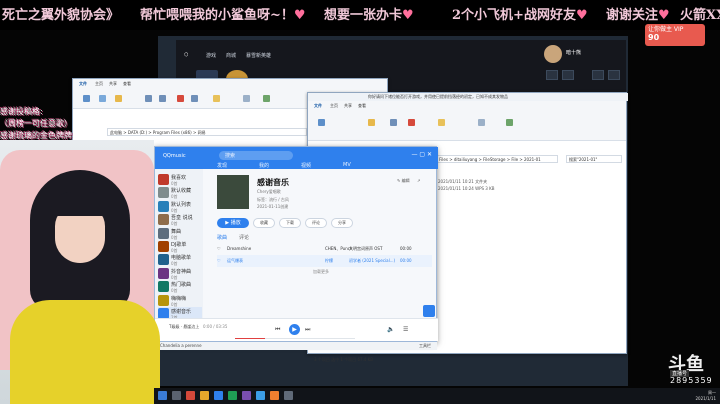 This screenshot has width=720, height=404. Describe the element at coordinates (290, 223) in the screenshot. I see `download-button: 下载` at that location.